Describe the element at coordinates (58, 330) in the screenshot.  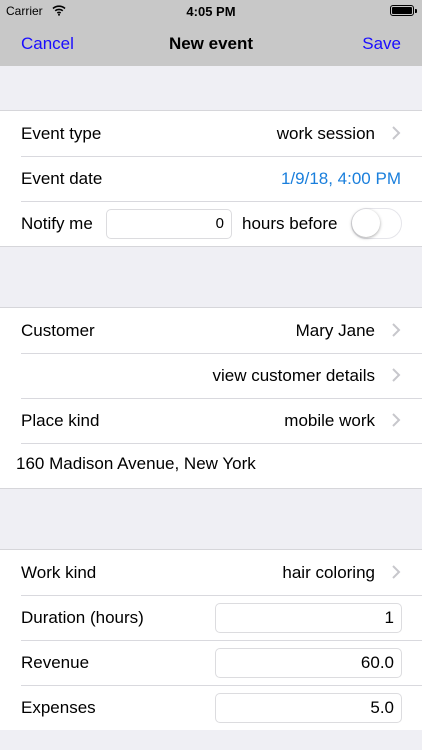
I see `customer-label: Customer` at that location.